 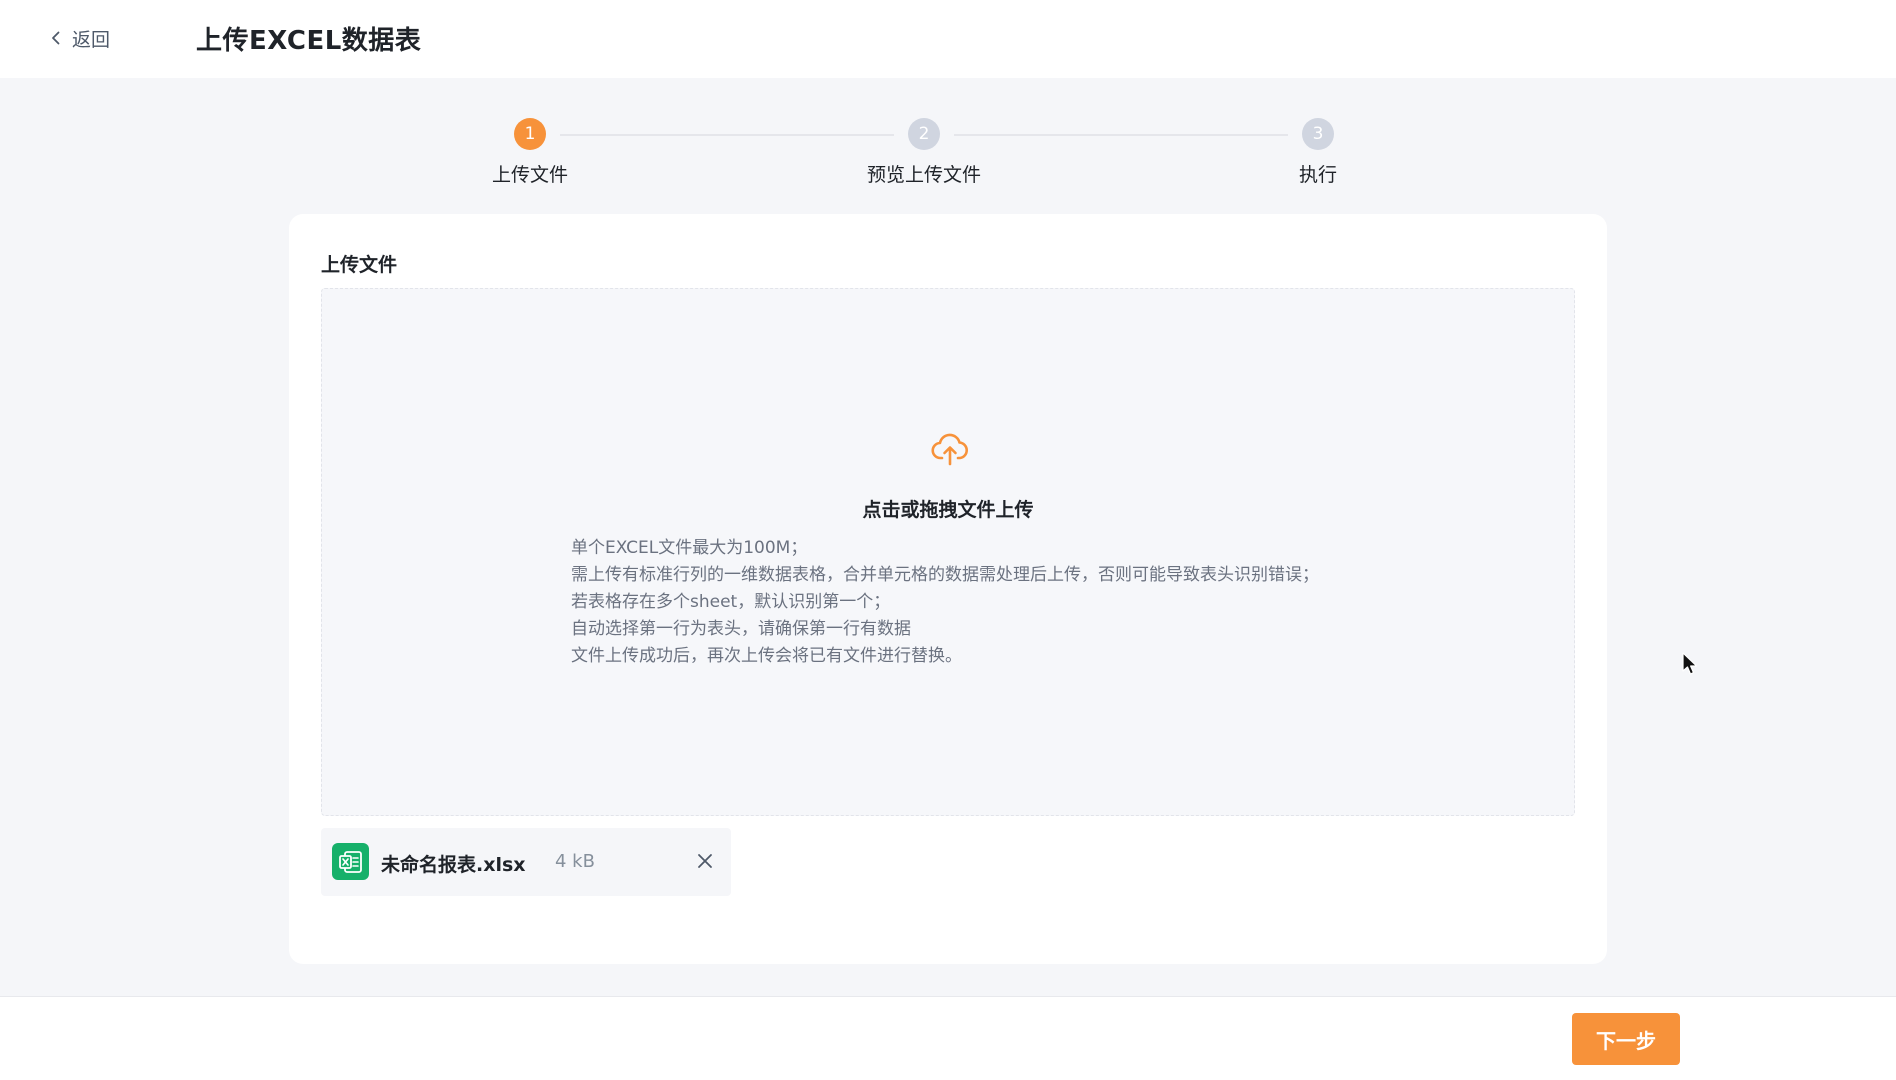 I want to click on excel-file-icon, so click(x=350, y=861).